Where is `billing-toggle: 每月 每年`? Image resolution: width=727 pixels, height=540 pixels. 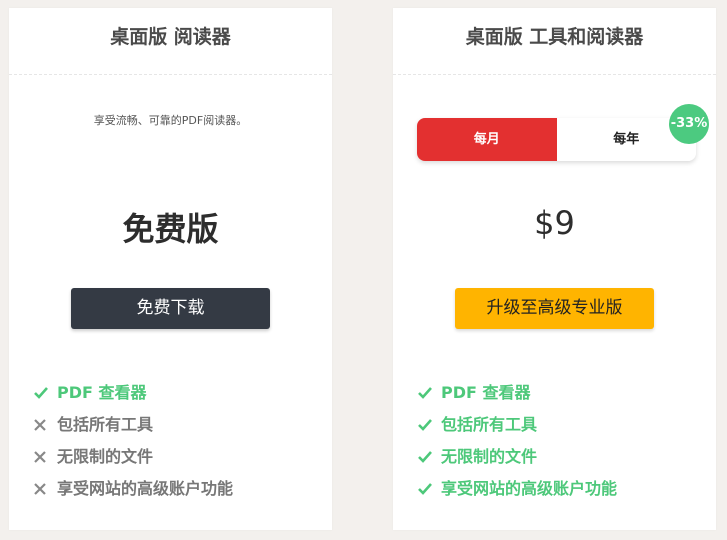
billing-toggle: 每月 每年 is located at coordinates (556, 139).